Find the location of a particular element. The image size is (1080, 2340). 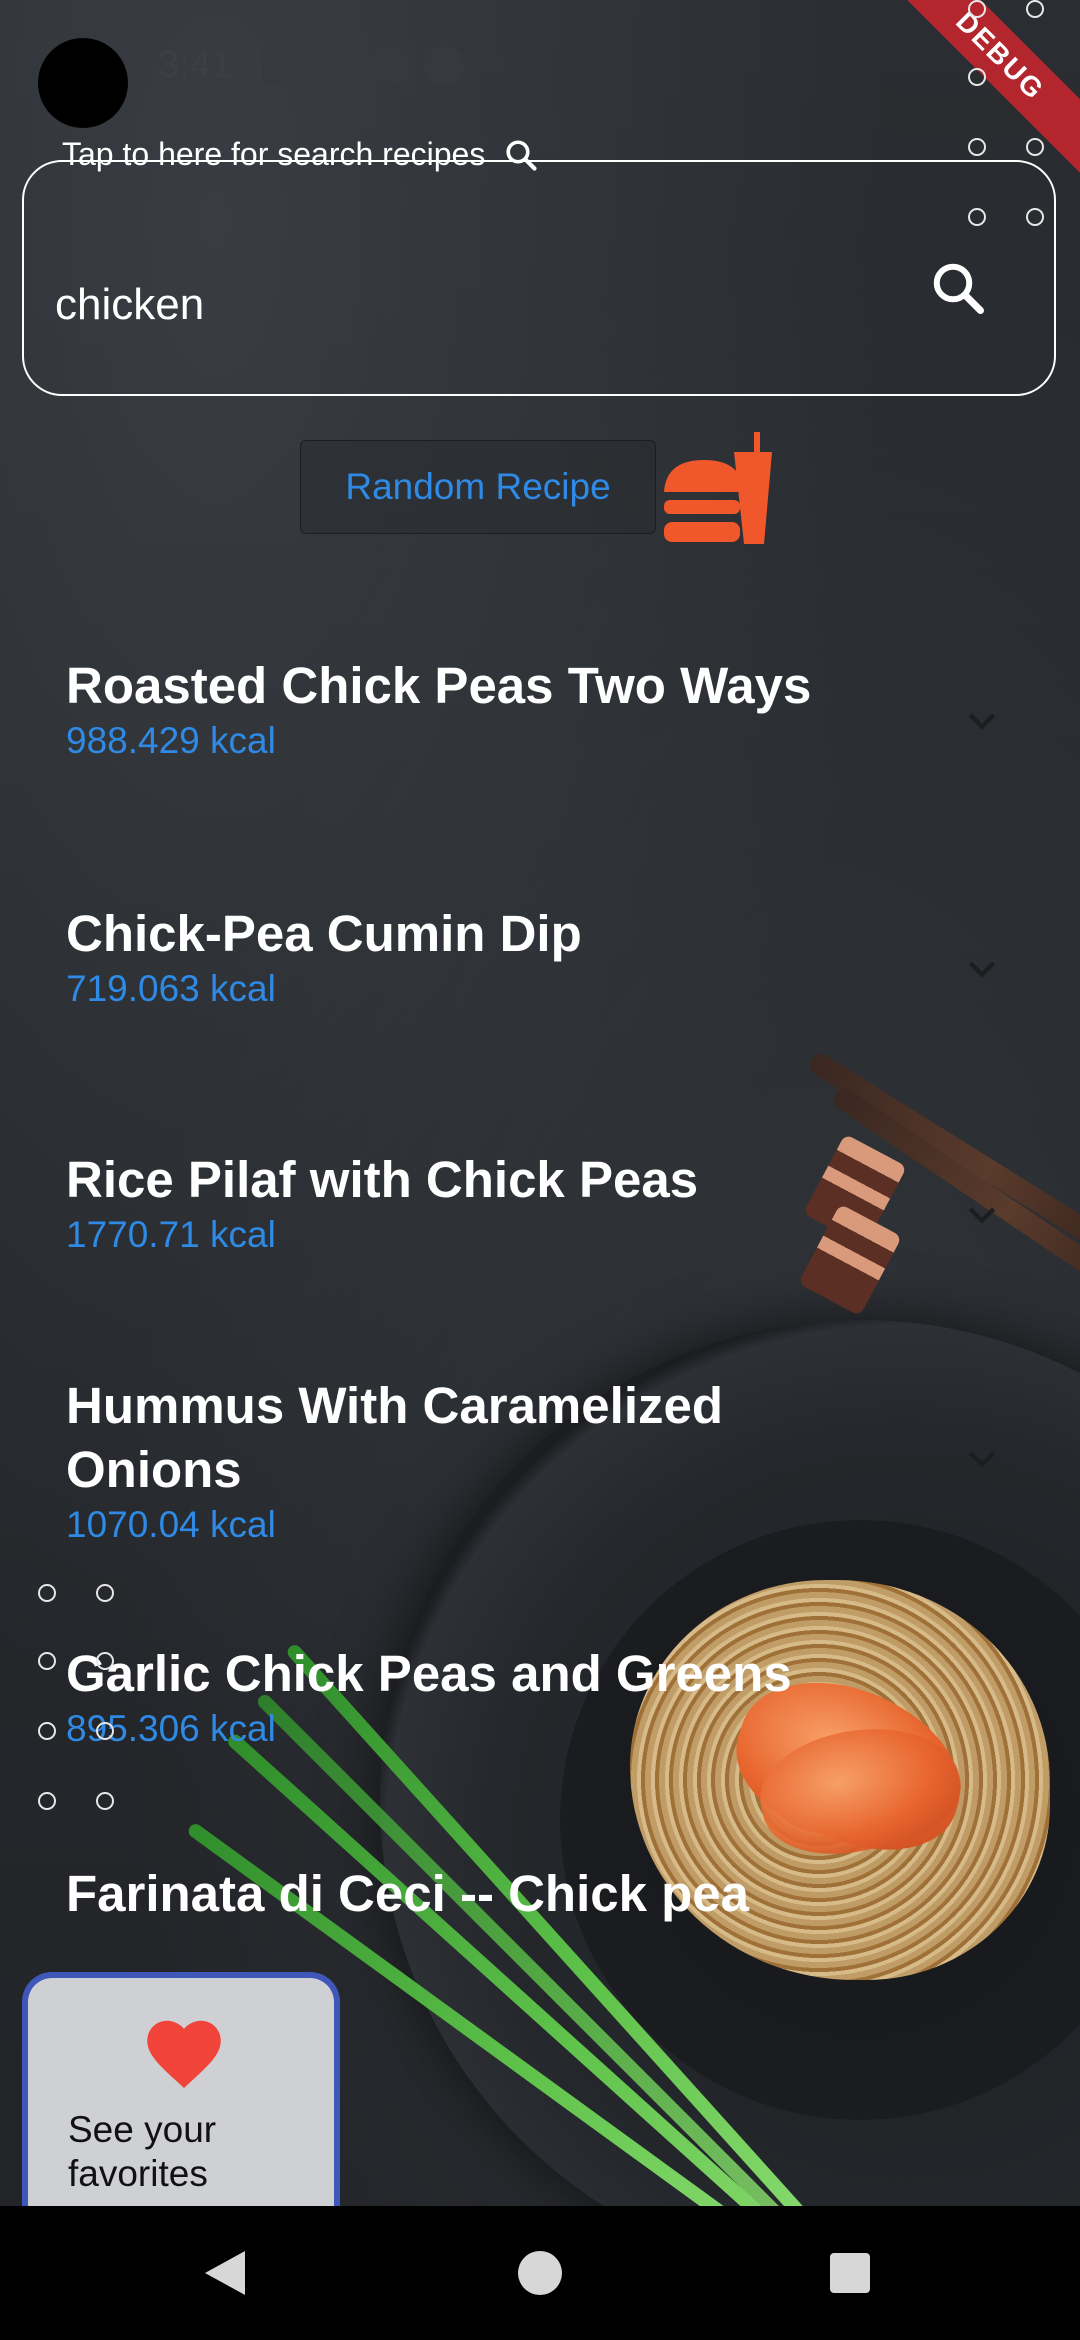

recipe-kcal: 719.063 kcal is located at coordinates (171, 988).